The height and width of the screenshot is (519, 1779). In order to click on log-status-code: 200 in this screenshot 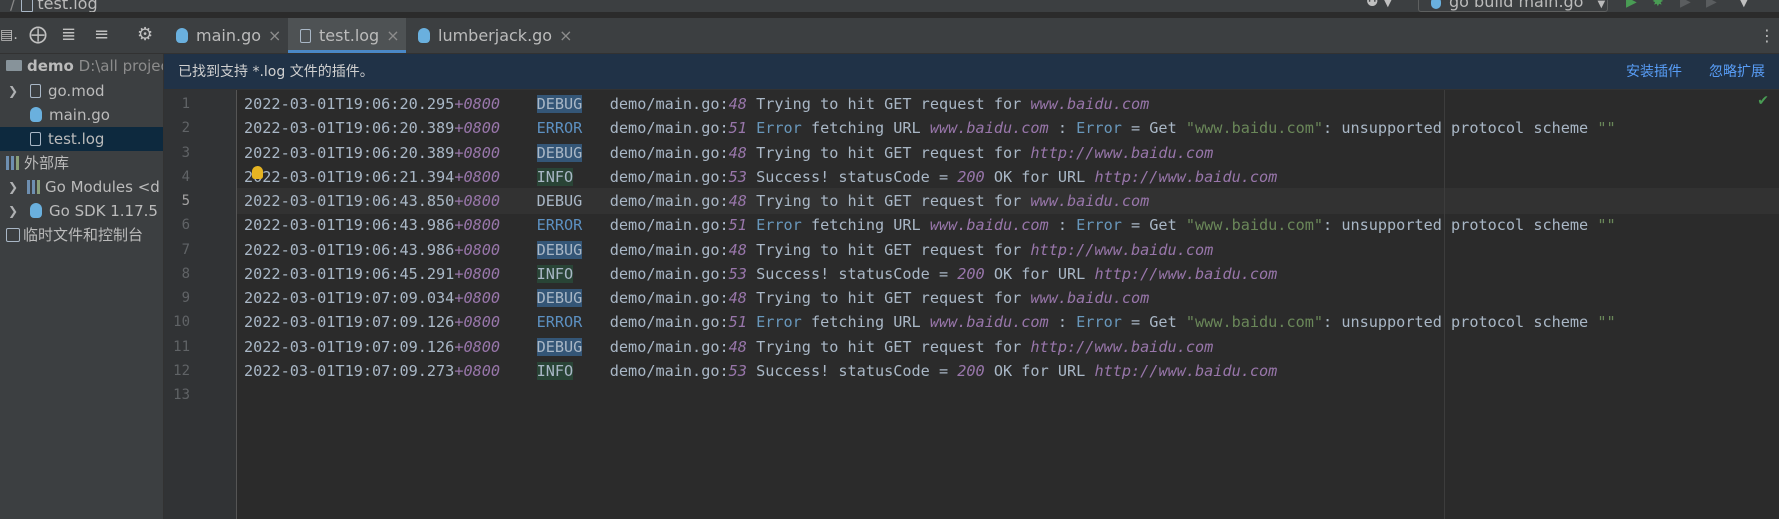, I will do `click(971, 371)`.